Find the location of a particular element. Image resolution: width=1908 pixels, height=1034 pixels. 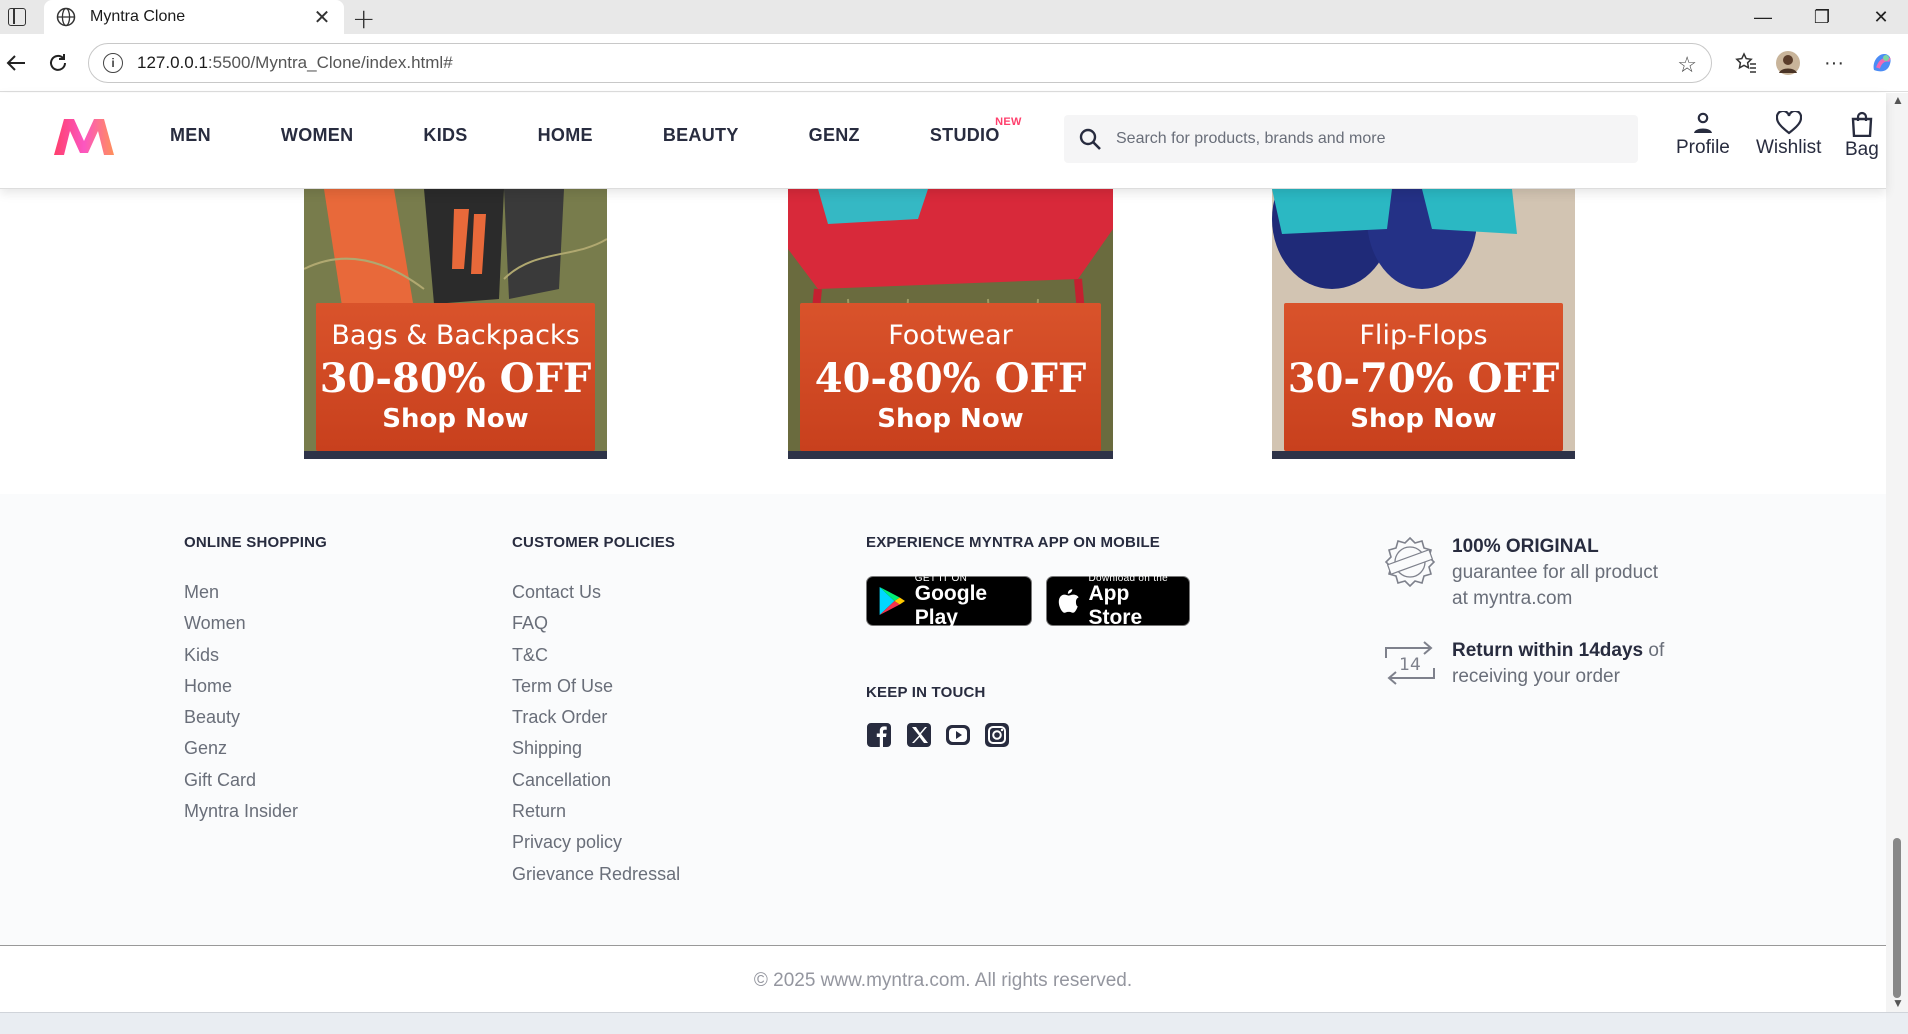

original-title: 100% ORIGINAL is located at coordinates (1525, 546).